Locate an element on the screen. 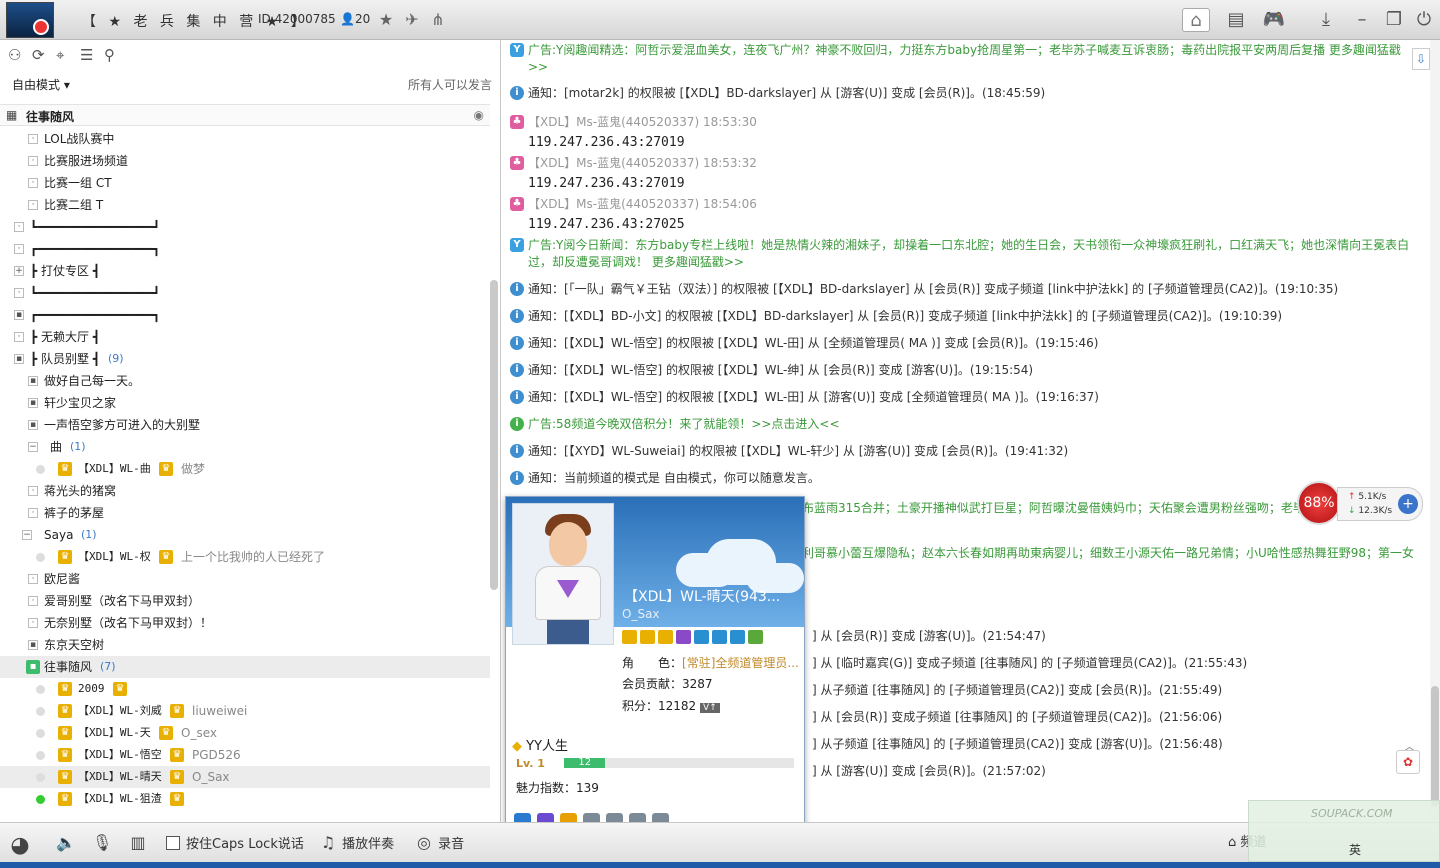 This screenshot has width=1440, height=868. avatar is located at coordinates (563, 574).